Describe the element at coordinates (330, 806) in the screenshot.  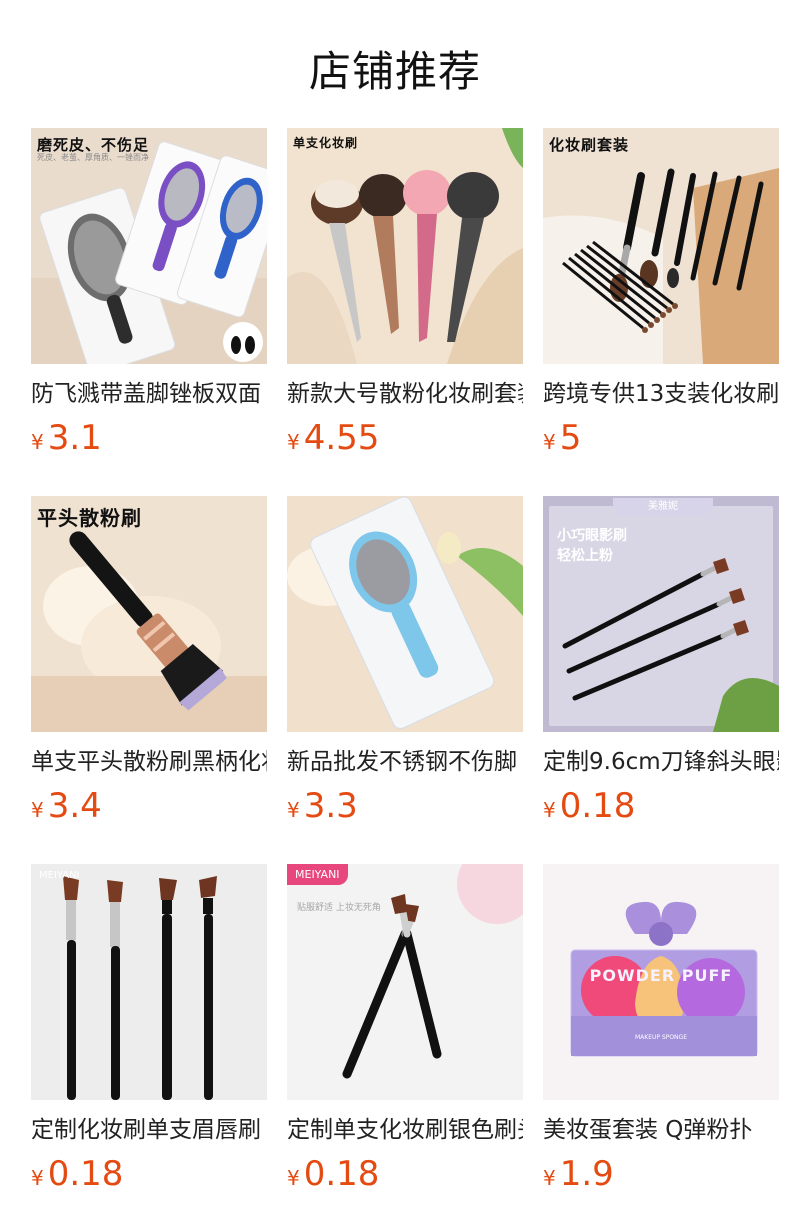
I see `price-amount: 3.3` at that location.